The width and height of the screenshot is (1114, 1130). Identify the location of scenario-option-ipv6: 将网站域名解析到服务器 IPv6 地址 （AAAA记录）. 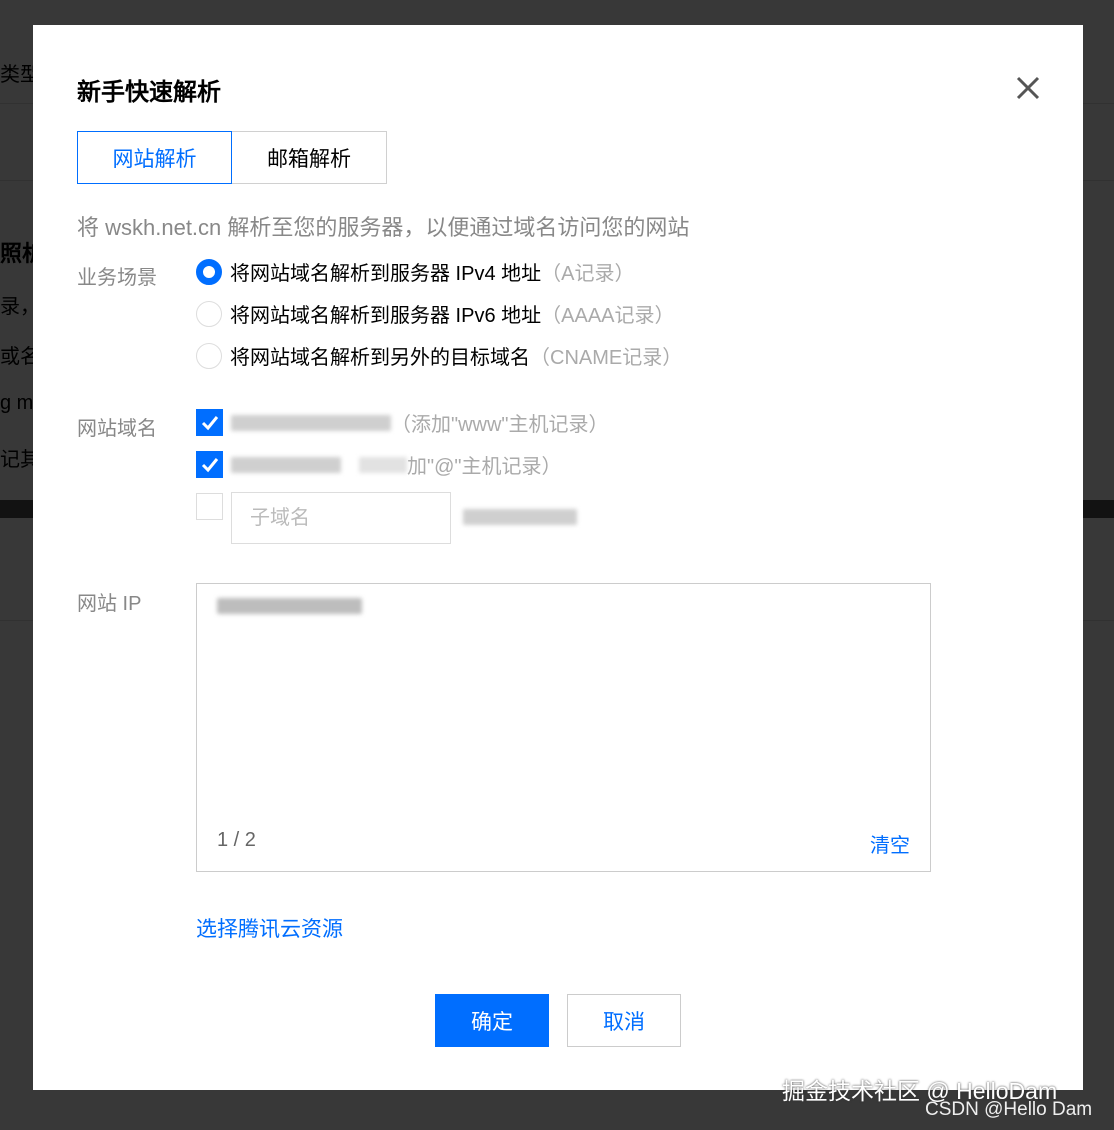
(435, 313).